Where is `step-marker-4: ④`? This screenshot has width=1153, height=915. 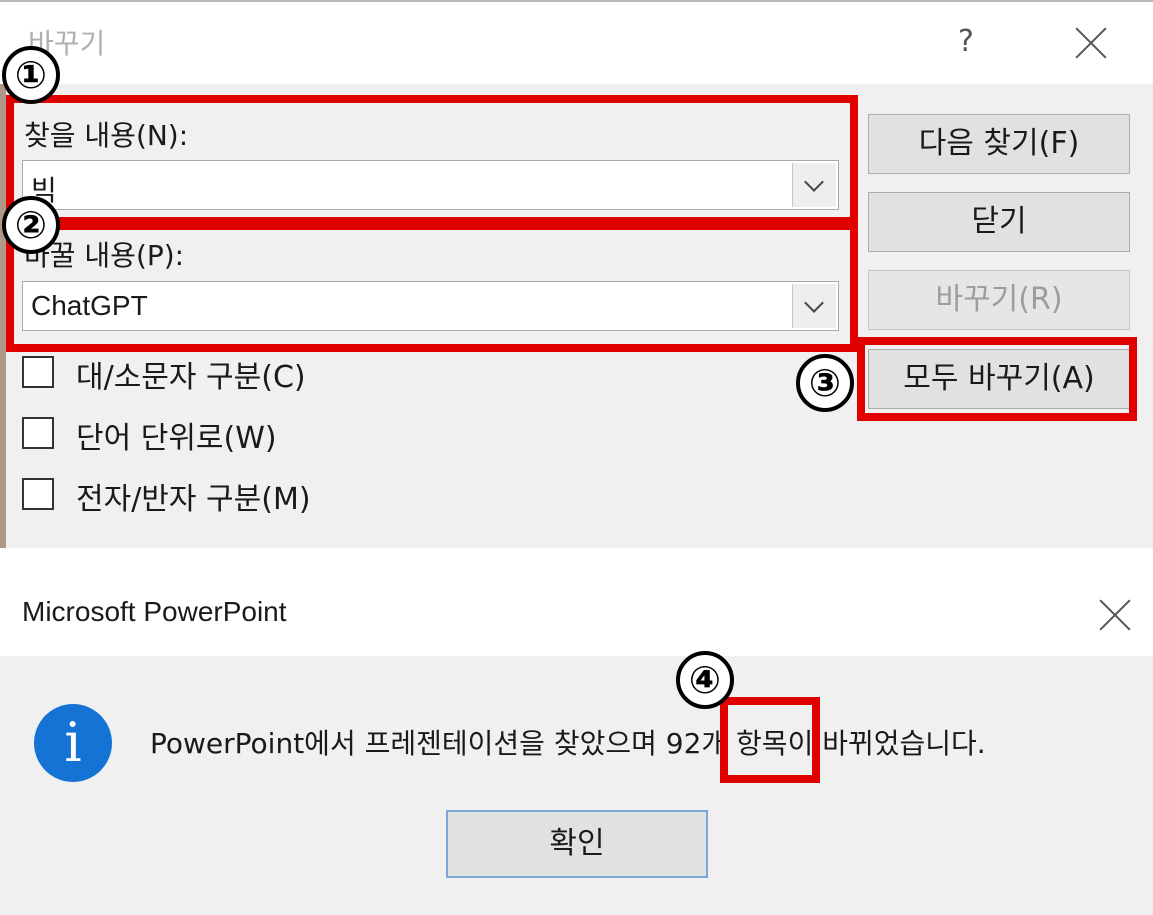 step-marker-4: ④ is located at coordinates (705, 680).